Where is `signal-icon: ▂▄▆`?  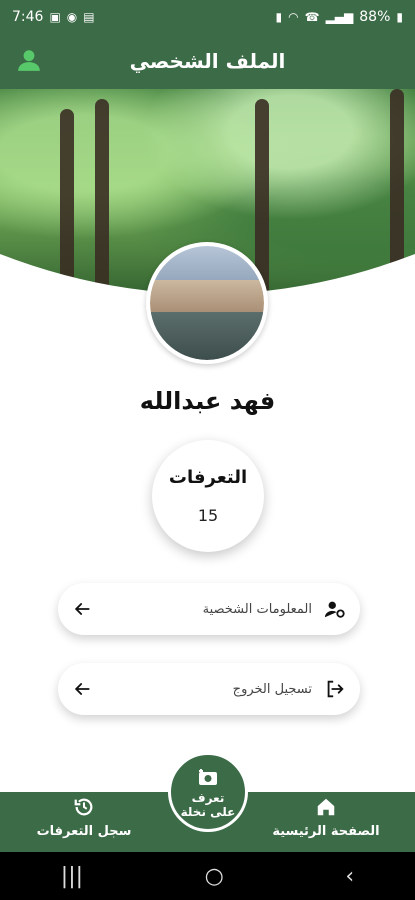 signal-icon: ▂▄▆ is located at coordinates (339, 16).